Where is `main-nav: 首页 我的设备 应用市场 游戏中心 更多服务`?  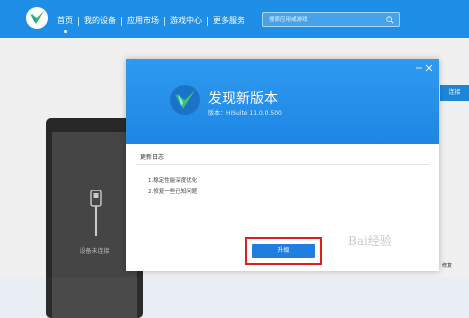
main-nav: 首页 我的设备 应用市场 游戏中心 更多服务 is located at coordinates (151, 23).